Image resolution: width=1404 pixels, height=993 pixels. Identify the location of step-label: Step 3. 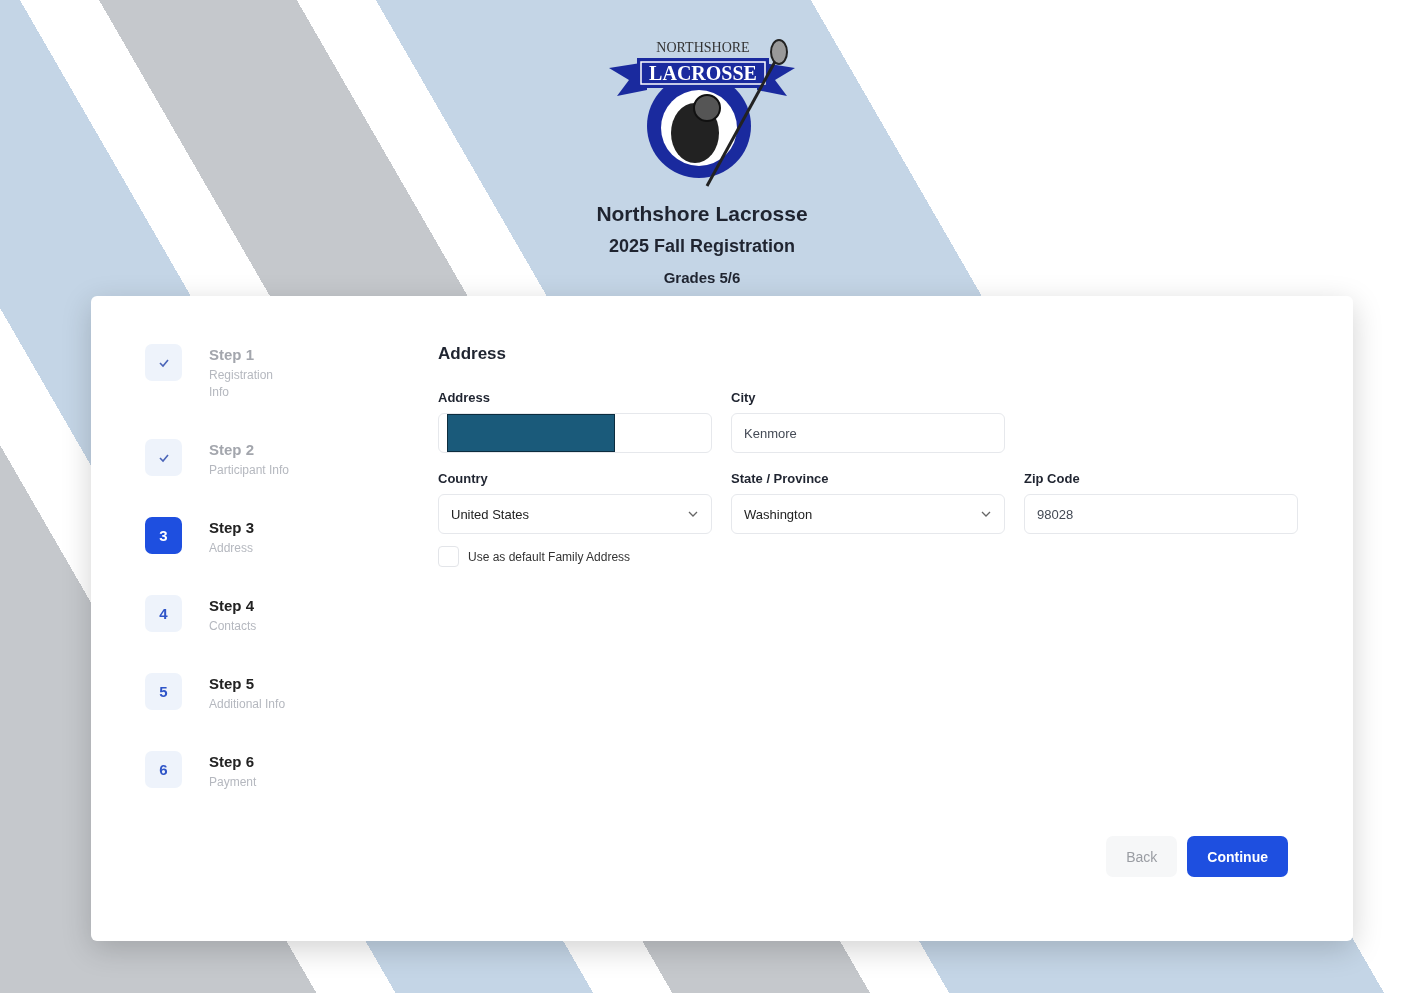
(232, 527).